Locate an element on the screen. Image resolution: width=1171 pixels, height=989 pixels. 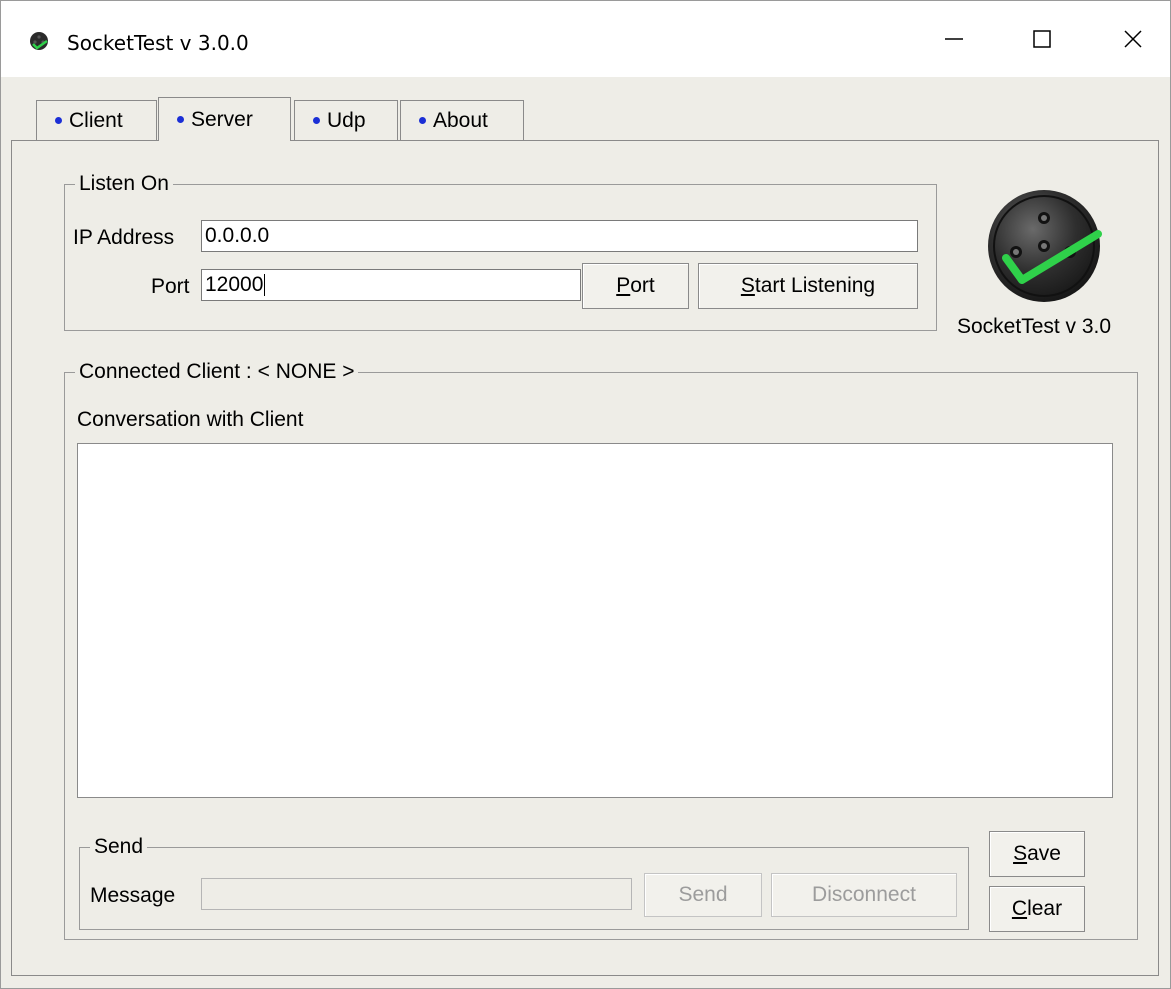
title-bar: SocketTest v 3.0.0 is located at coordinates (585, 39).